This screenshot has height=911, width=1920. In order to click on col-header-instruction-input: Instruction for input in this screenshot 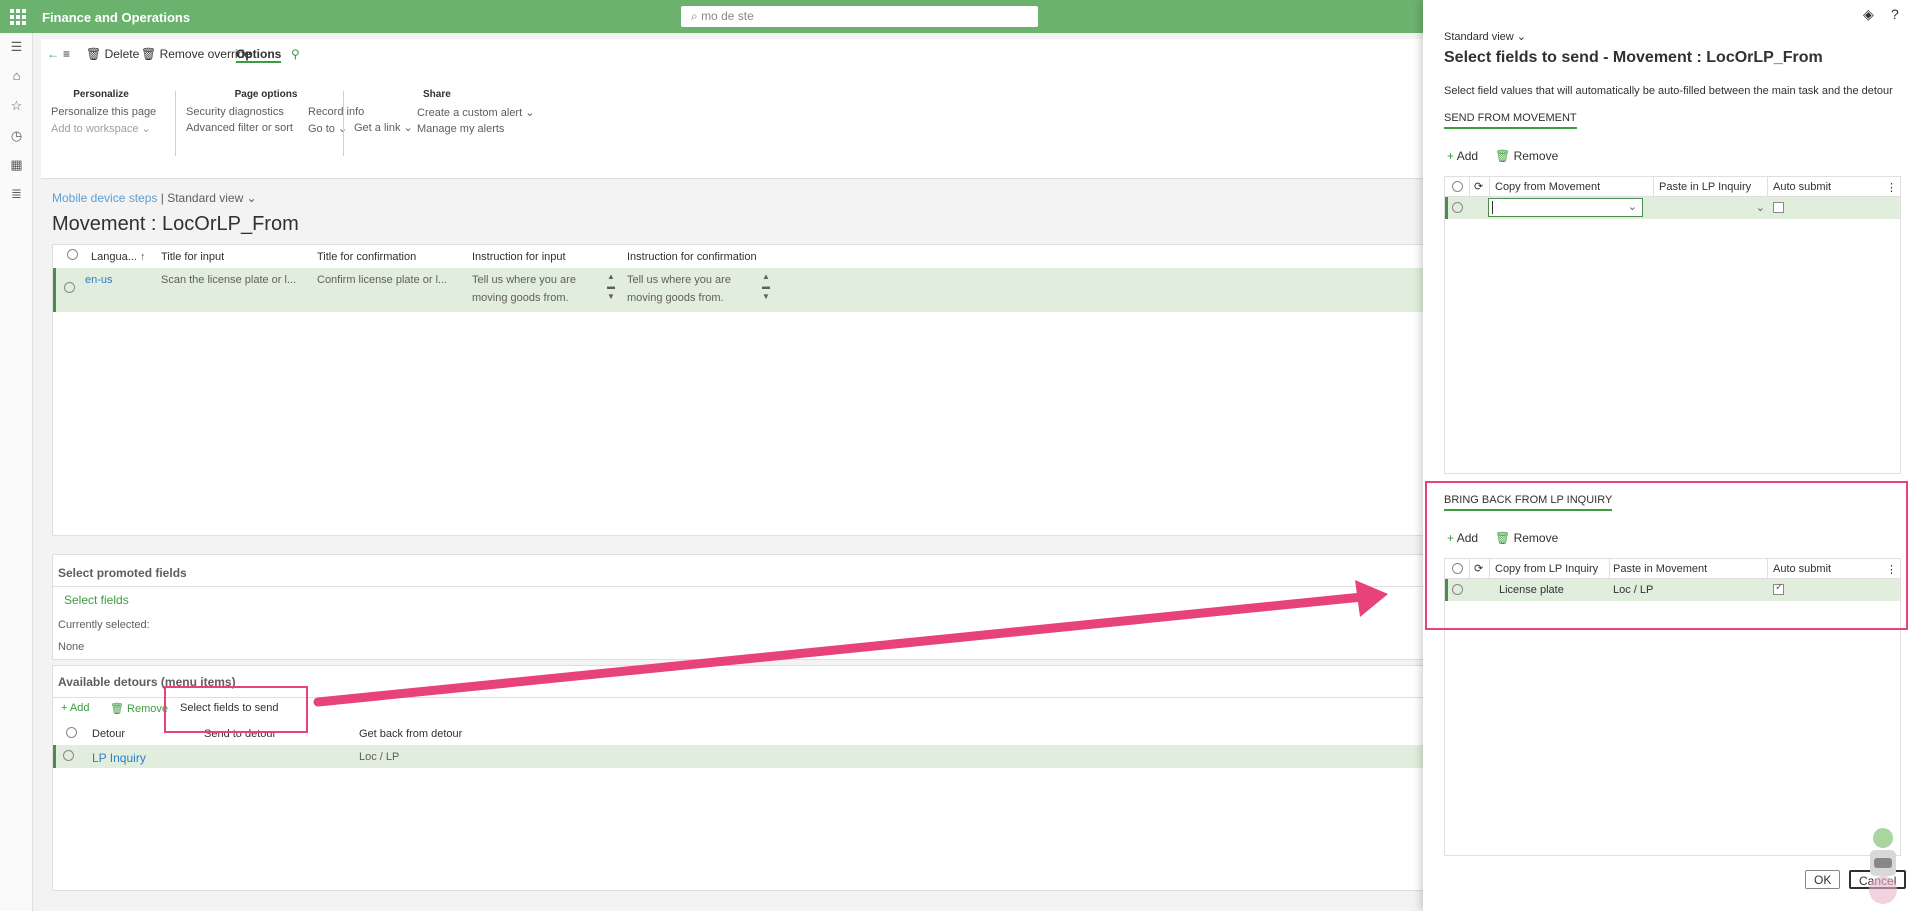, I will do `click(519, 257)`.